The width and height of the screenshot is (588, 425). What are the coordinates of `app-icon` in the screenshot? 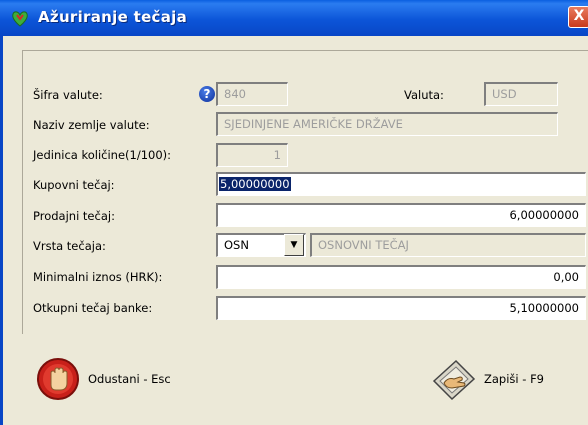 It's located at (20, 19).